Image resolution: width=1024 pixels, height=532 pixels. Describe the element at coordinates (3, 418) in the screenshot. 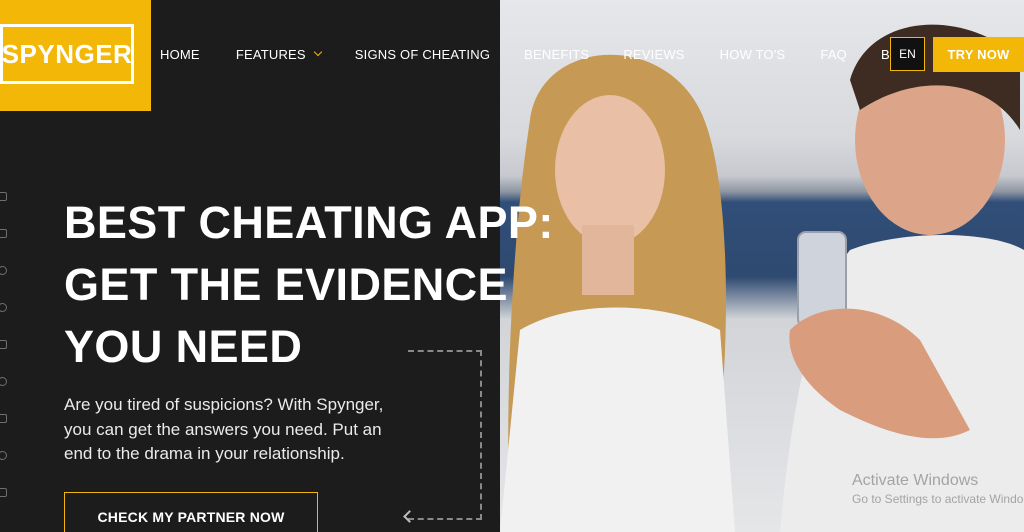

I see `camera-icon` at that location.